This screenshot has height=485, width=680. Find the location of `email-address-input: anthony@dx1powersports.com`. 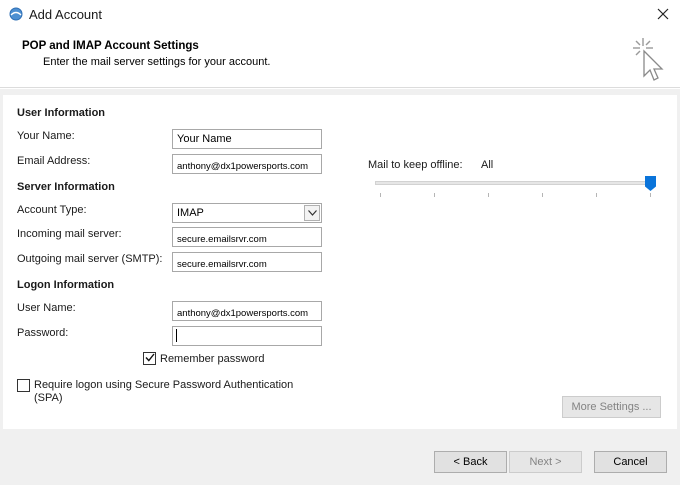

email-address-input: anthony@dx1powersports.com is located at coordinates (247, 164).